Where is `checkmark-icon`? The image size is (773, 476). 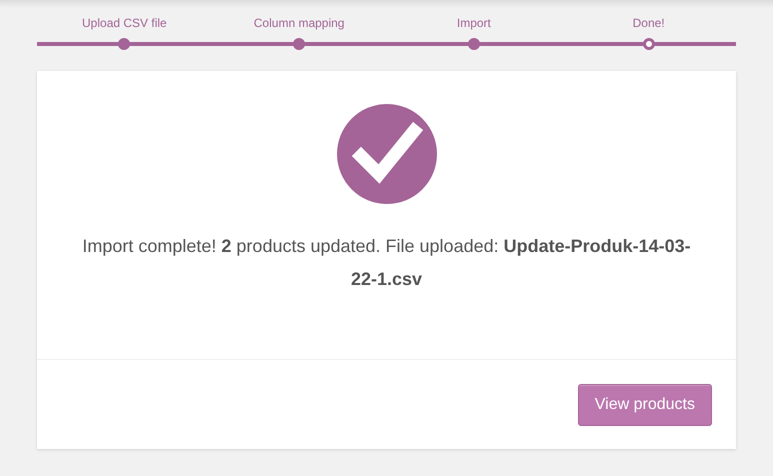 checkmark-icon is located at coordinates (386, 154).